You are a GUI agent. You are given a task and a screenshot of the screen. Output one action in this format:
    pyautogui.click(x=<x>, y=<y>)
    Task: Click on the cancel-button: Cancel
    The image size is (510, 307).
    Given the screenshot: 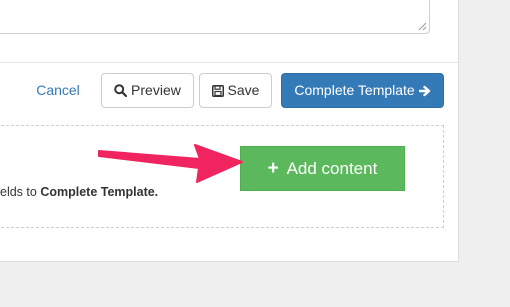 What is the action you would take?
    pyautogui.click(x=58, y=90)
    